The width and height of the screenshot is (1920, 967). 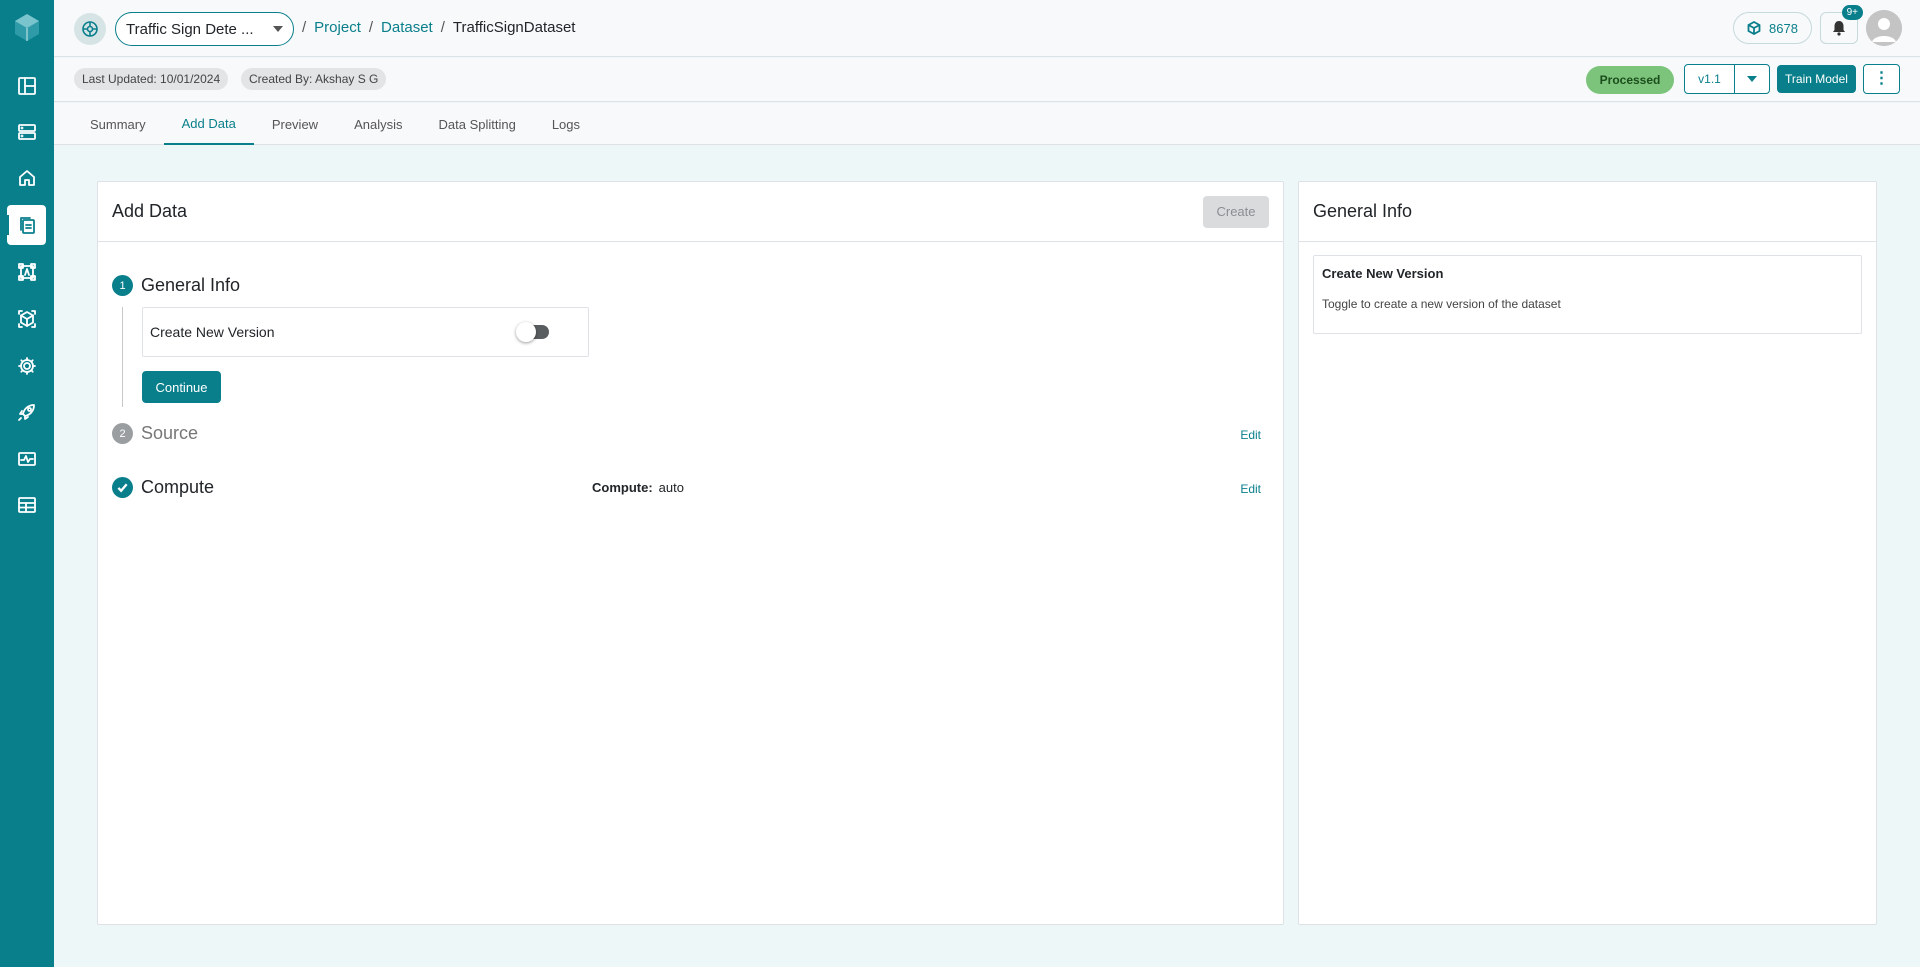 I want to click on compute-edit-link: Edit, so click(x=1250, y=489).